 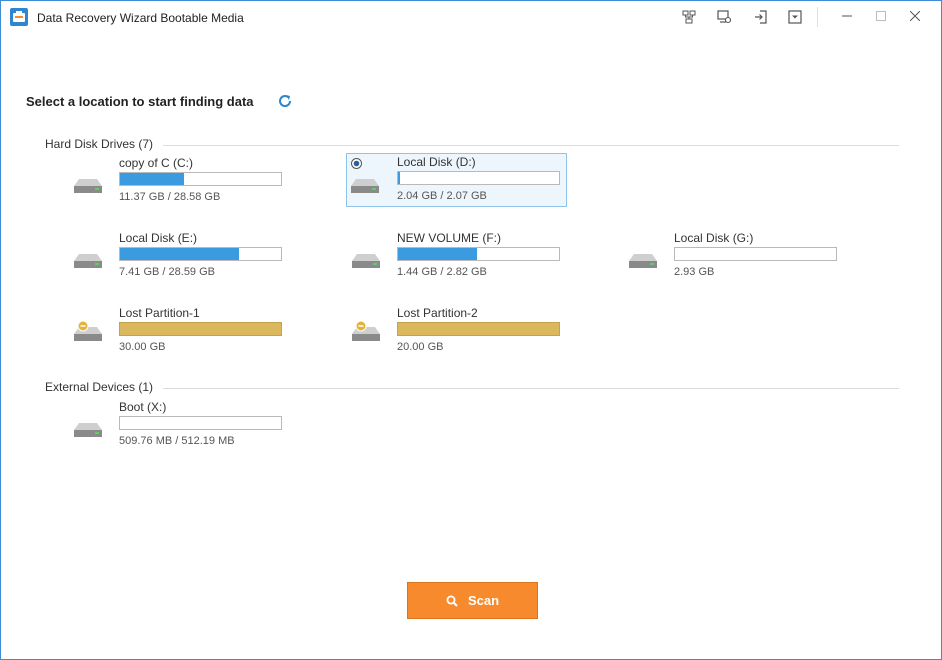 I want to click on drive-name: Local Disk (E:), so click(x=158, y=238).